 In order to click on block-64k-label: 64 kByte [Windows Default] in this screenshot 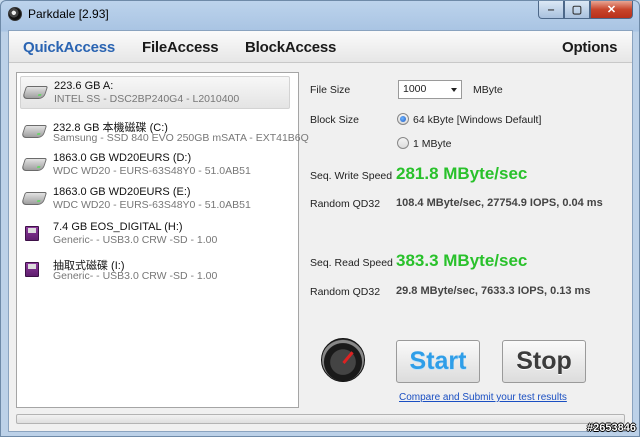, I will do `click(477, 120)`.